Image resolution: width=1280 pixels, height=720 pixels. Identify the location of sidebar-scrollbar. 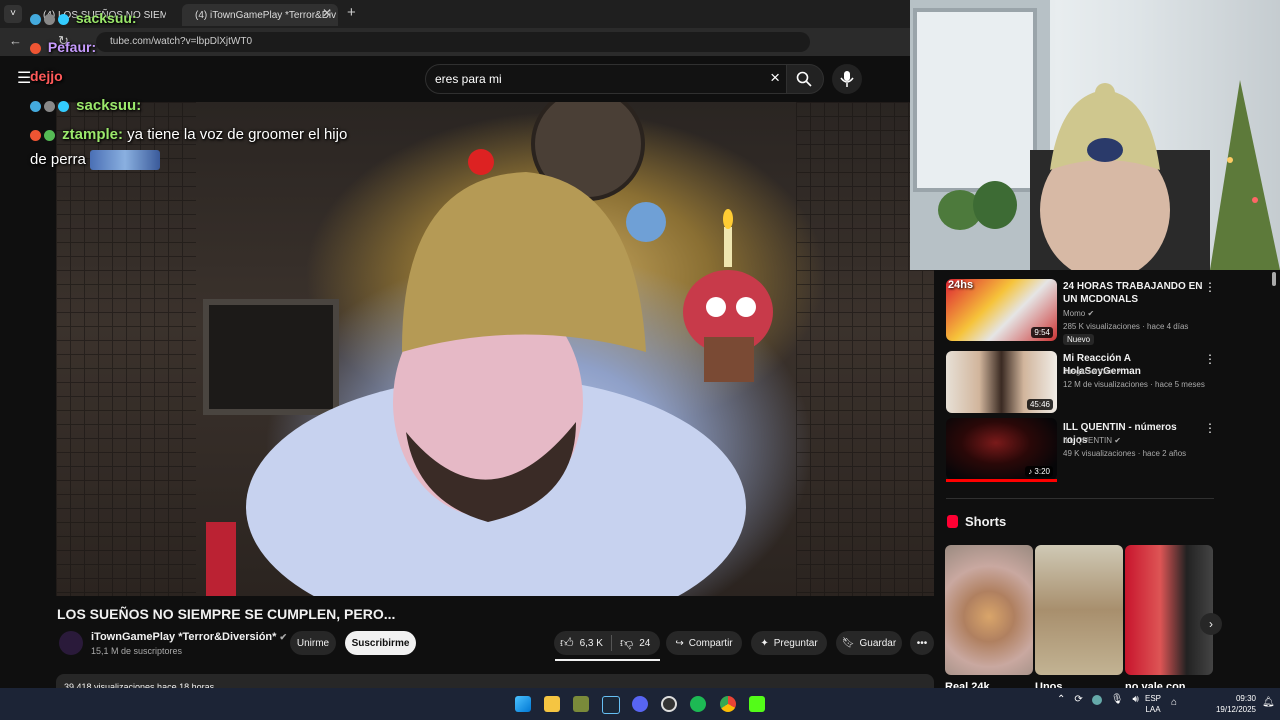
(1274, 279).